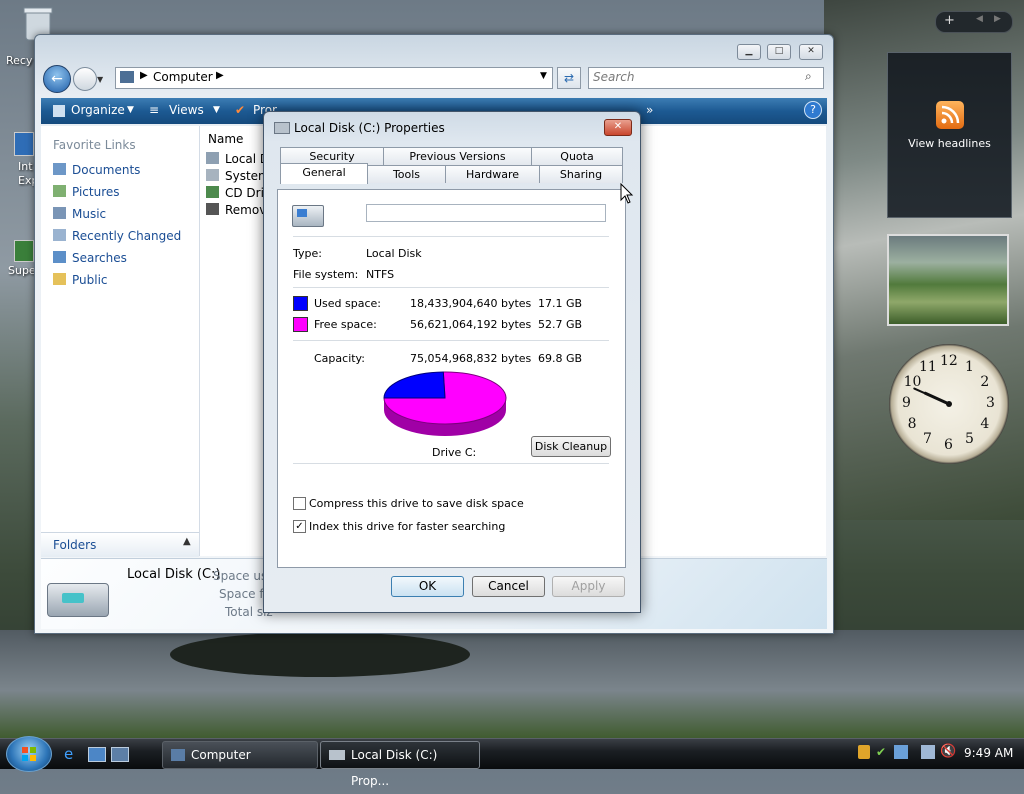  What do you see at coordinates (974, 22) in the screenshot?
I see `sidebar-controls: + ◀ ▶` at bounding box center [974, 22].